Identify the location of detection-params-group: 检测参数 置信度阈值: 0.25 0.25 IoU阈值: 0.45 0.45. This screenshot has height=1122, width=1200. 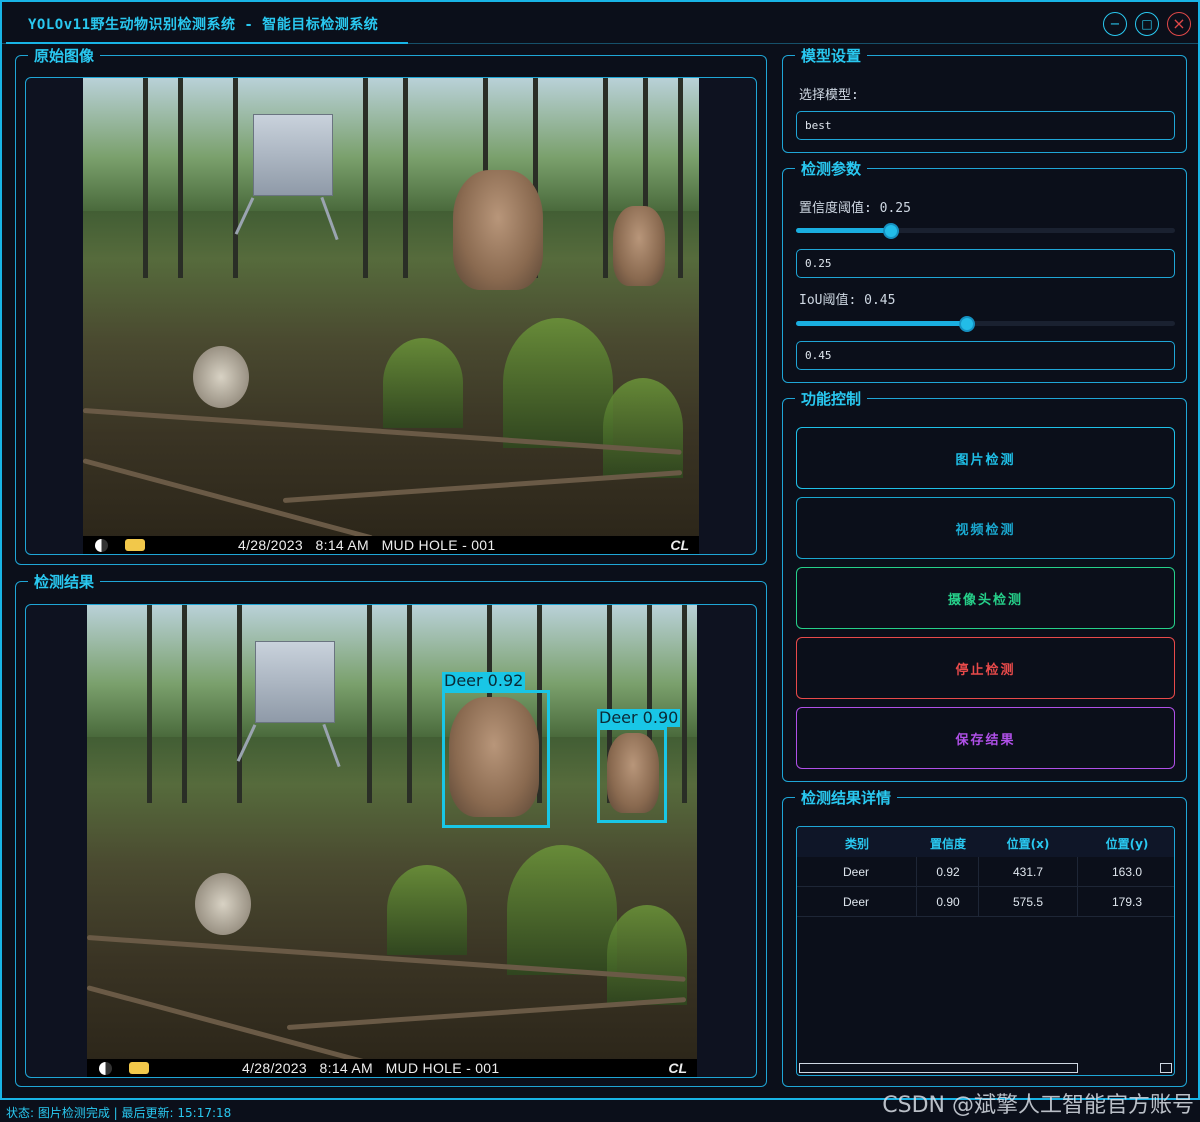
(984, 271).